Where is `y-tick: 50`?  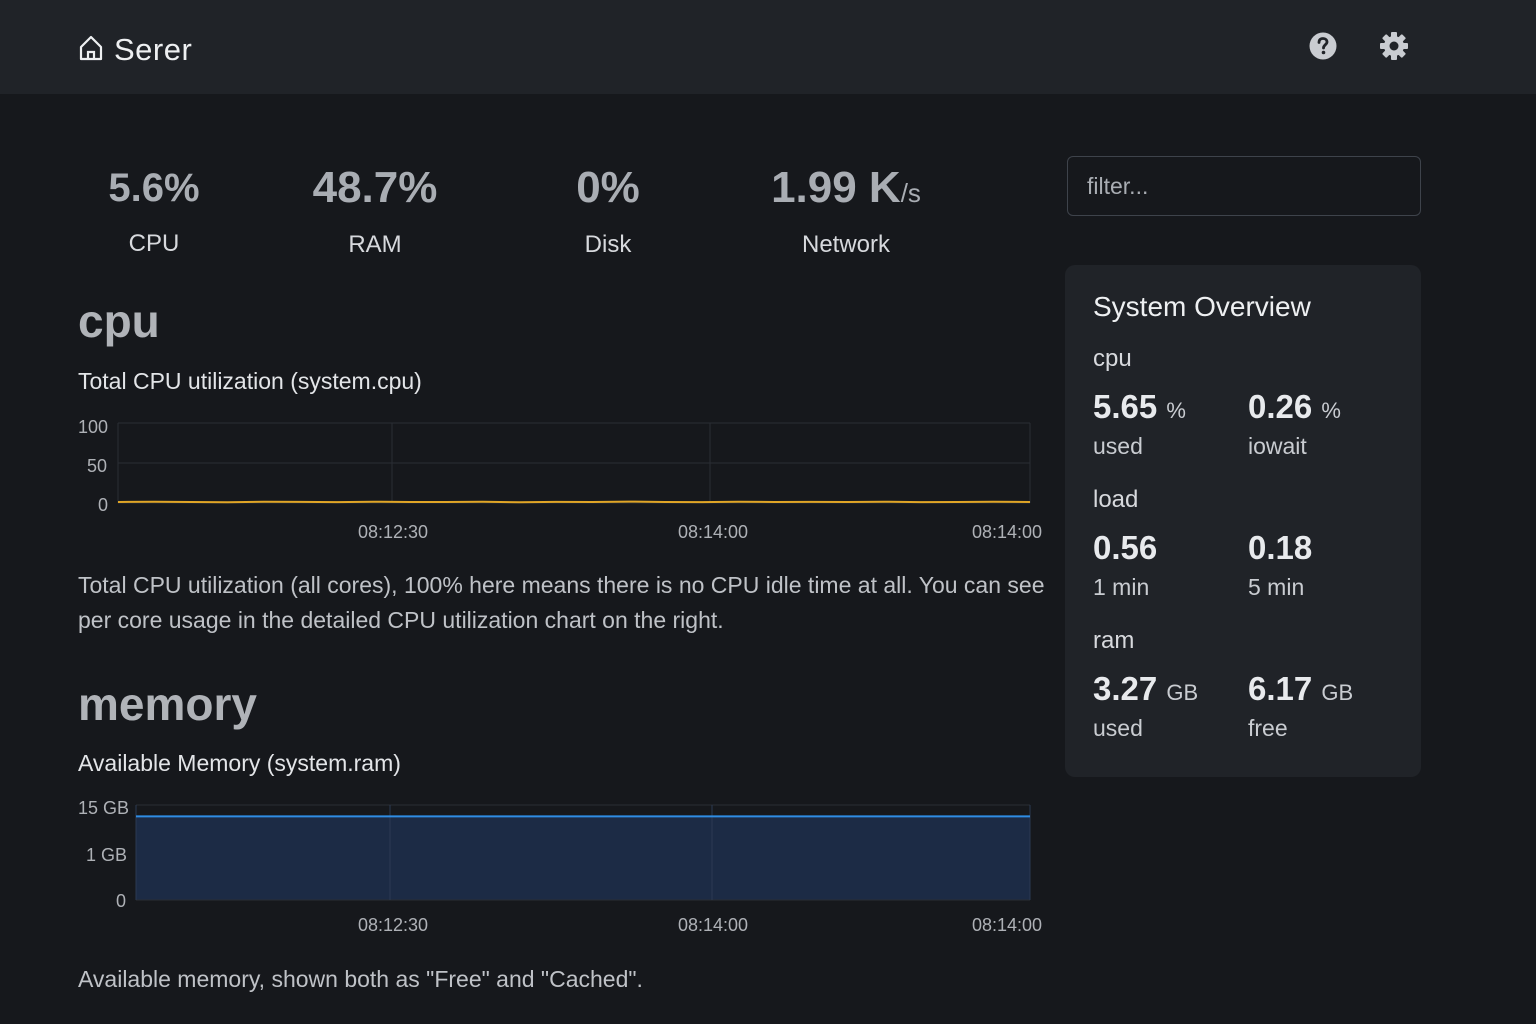 y-tick: 50 is located at coordinates (97, 466).